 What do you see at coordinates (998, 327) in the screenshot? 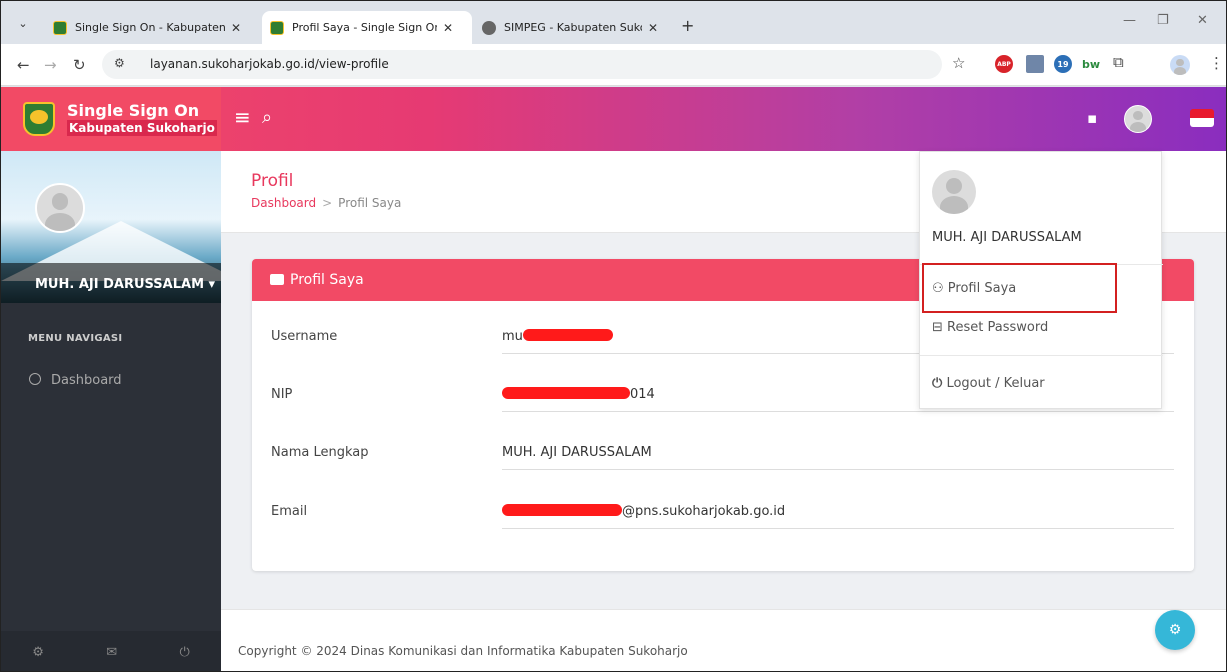
I see `menu-item-label: Reset Password` at bounding box center [998, 327].